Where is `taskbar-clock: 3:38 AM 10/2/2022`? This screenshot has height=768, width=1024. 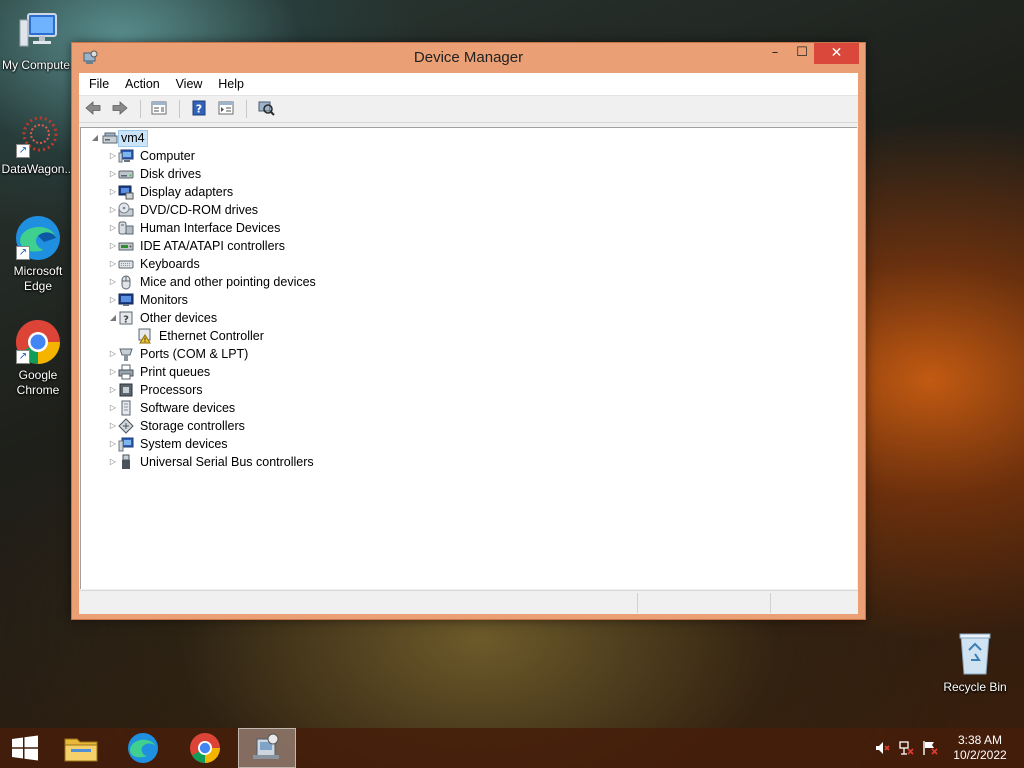
taskbar-clock: 3:38 AM 10/2/2022 is located at coordinates (980, 748).